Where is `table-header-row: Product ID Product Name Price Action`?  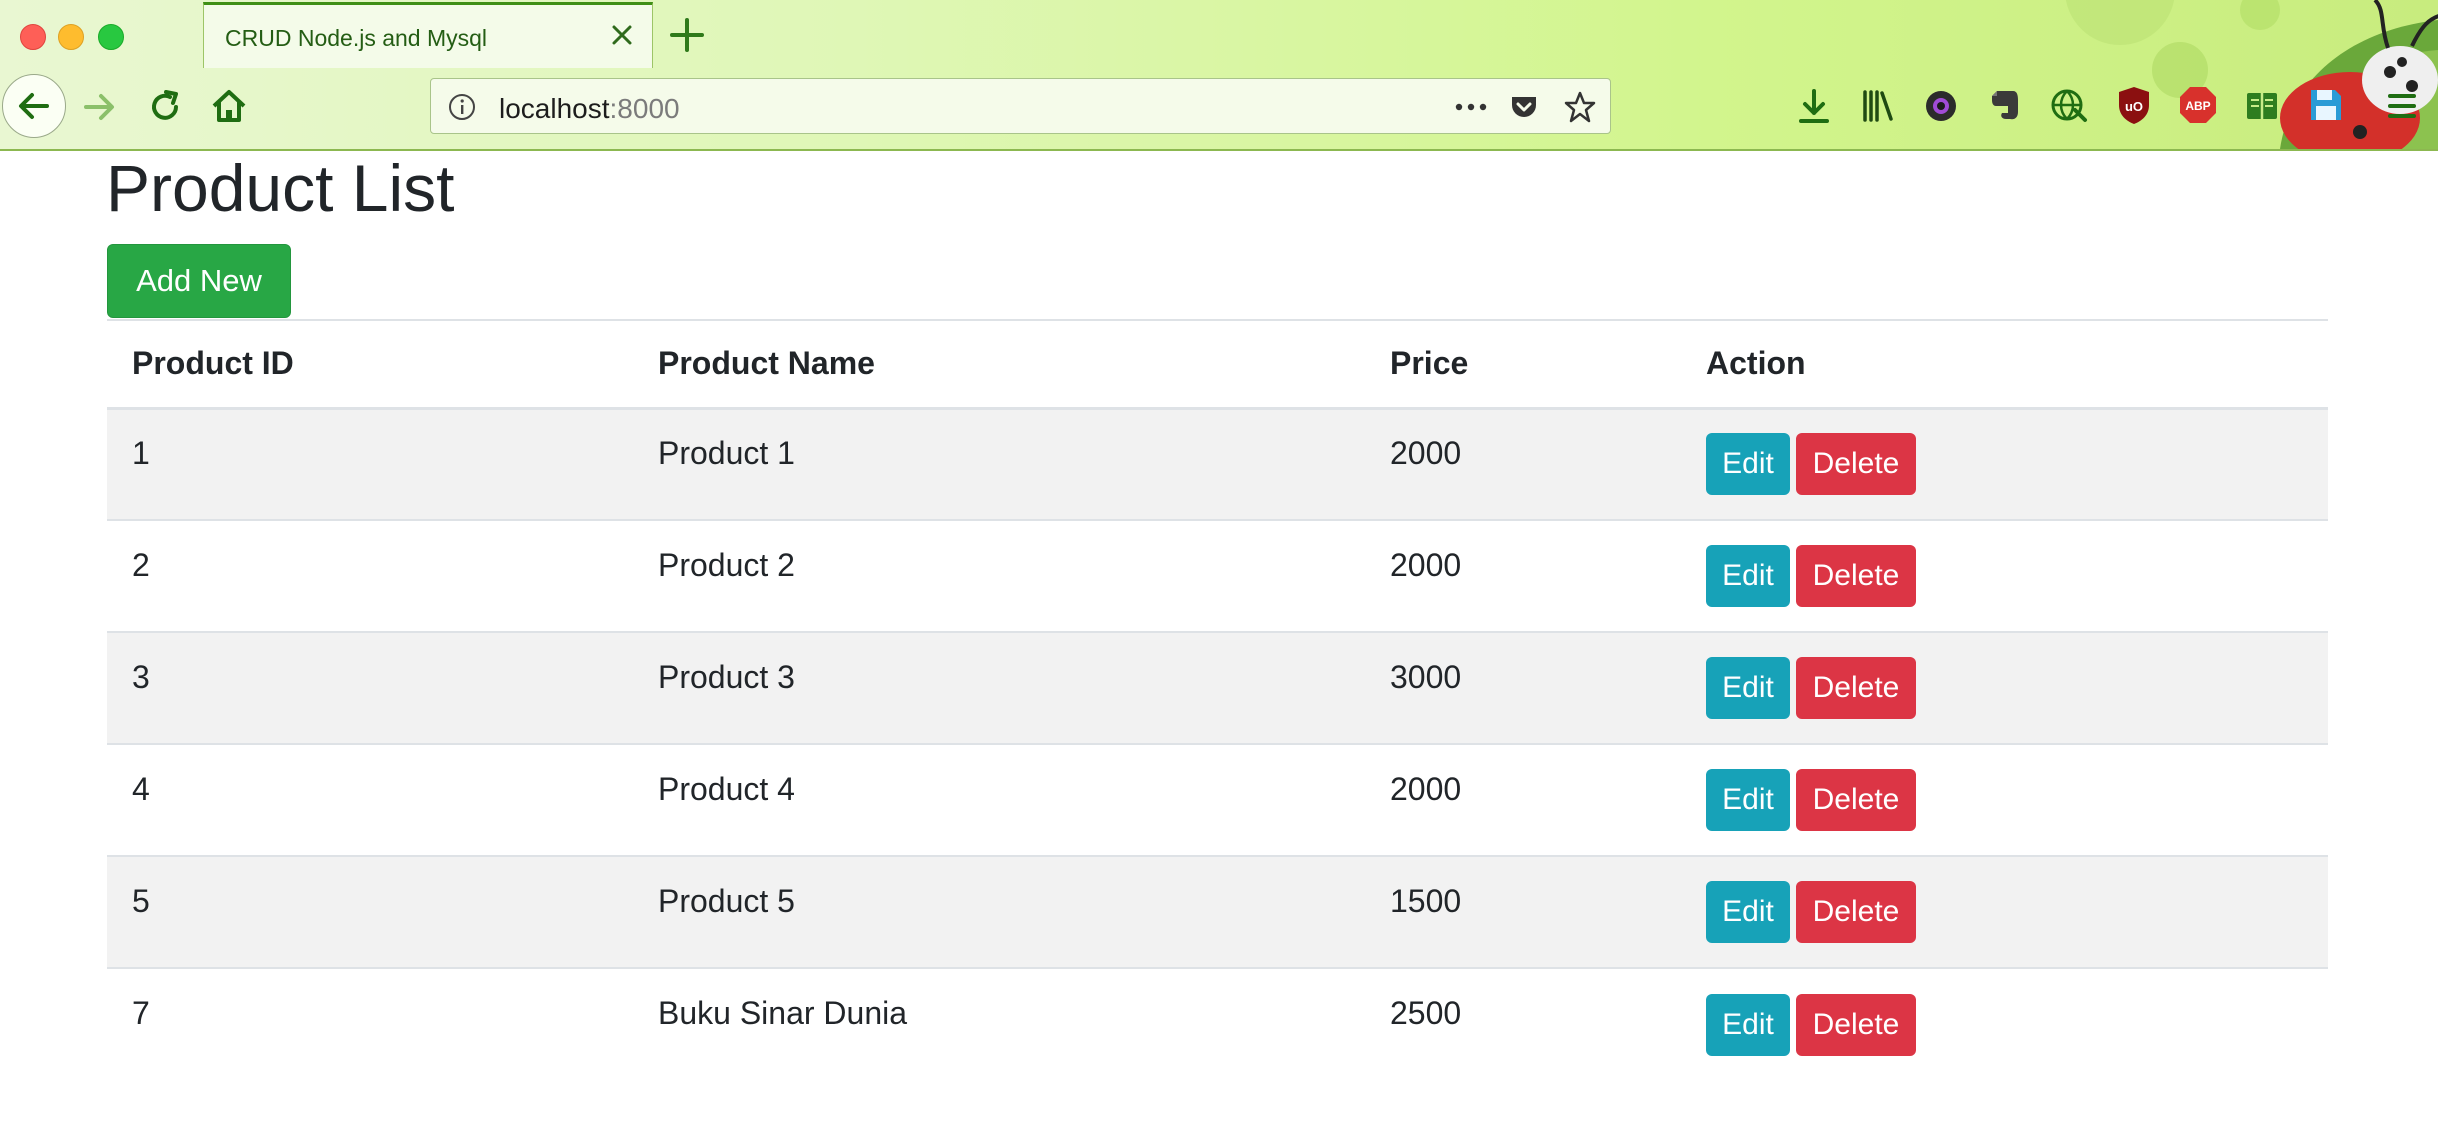
table-header-row: Product ID Product Name Price Action is located at coordinates (1217, 364).